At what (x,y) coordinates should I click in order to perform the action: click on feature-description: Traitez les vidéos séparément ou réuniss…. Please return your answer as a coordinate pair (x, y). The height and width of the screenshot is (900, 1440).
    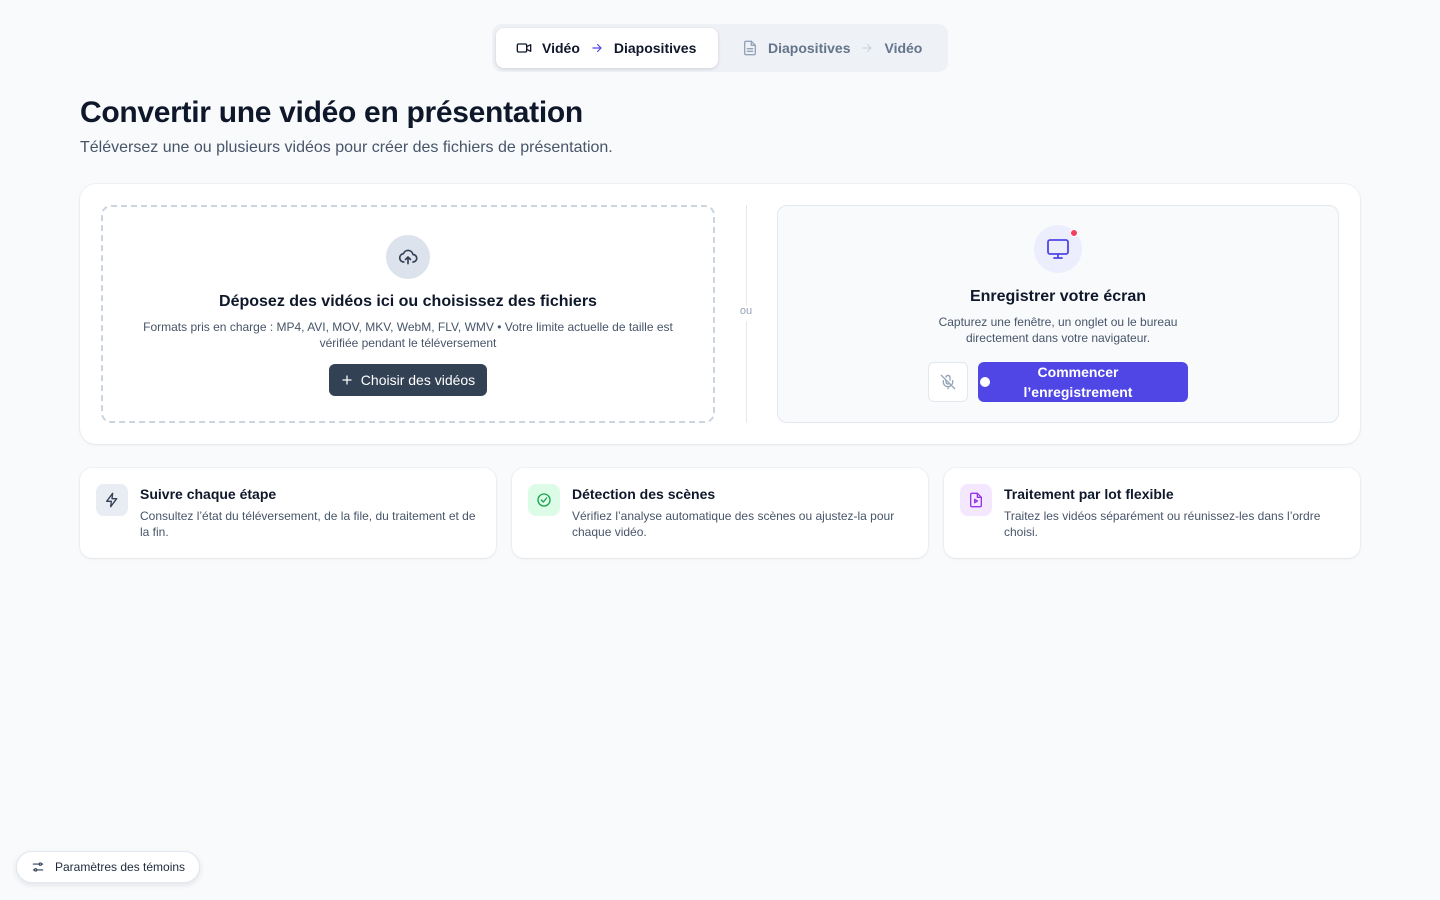
    Looking at the image, I should click on (1162, 524).